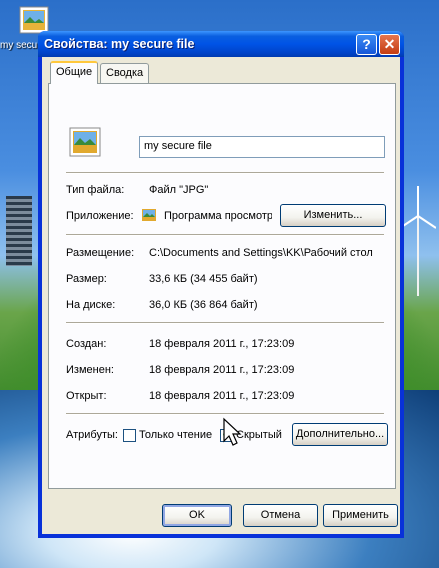 This screenshot has height=568, width=439. I want to click on cancel-button: Отмена, so click(280, 515).